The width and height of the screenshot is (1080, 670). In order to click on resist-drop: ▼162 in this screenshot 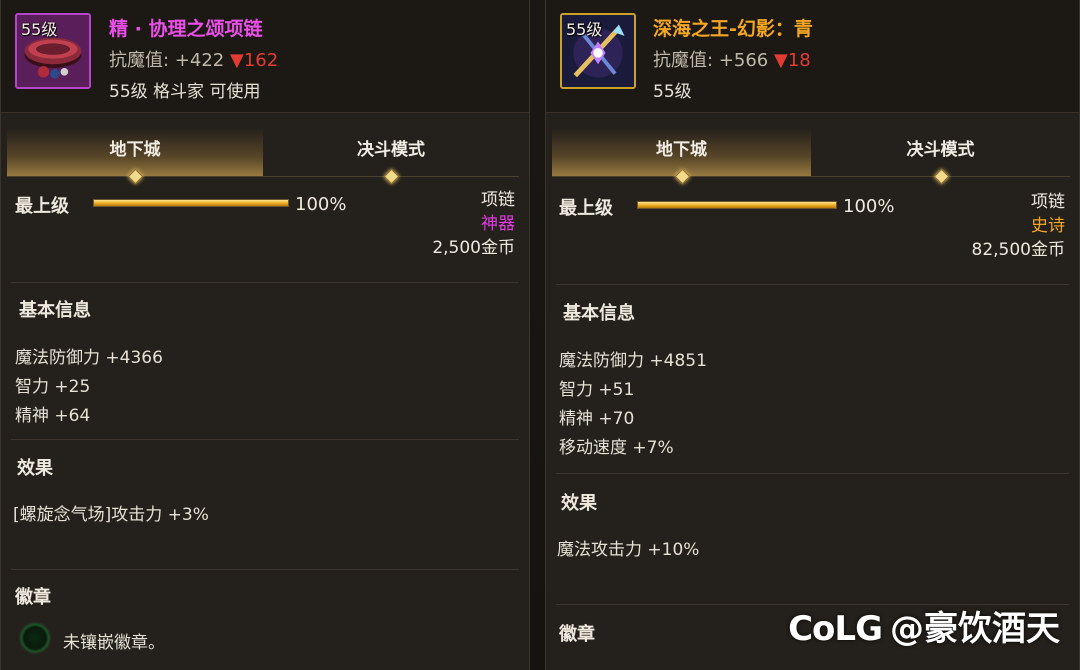, I will do `click(254, 60)`.